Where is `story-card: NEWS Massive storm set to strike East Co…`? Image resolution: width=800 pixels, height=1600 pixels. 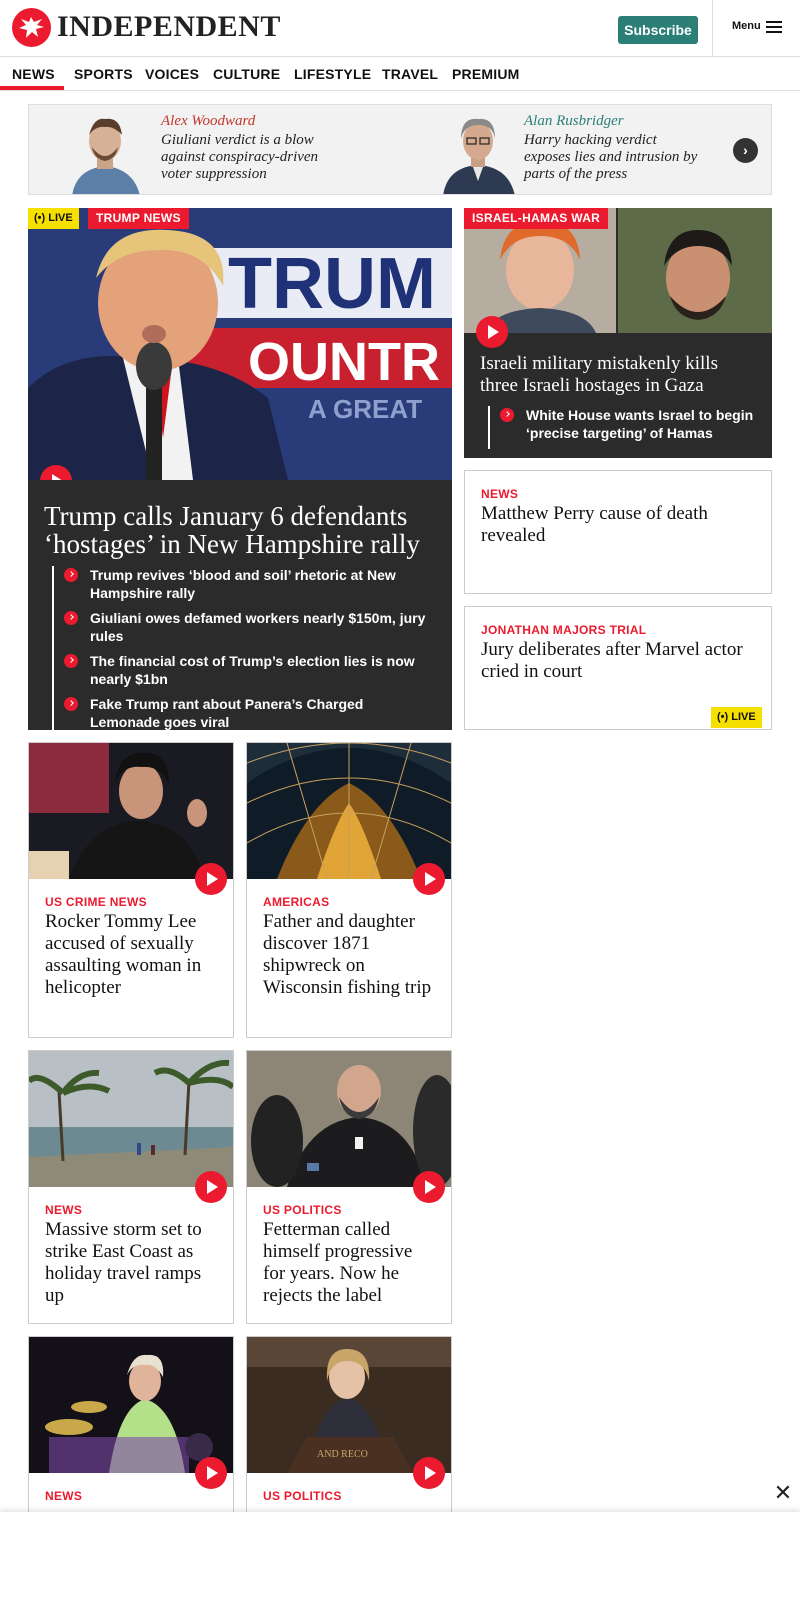
story-card: NEWS Massive storm set to strike East Co… is located at coordinates (131, 1187).